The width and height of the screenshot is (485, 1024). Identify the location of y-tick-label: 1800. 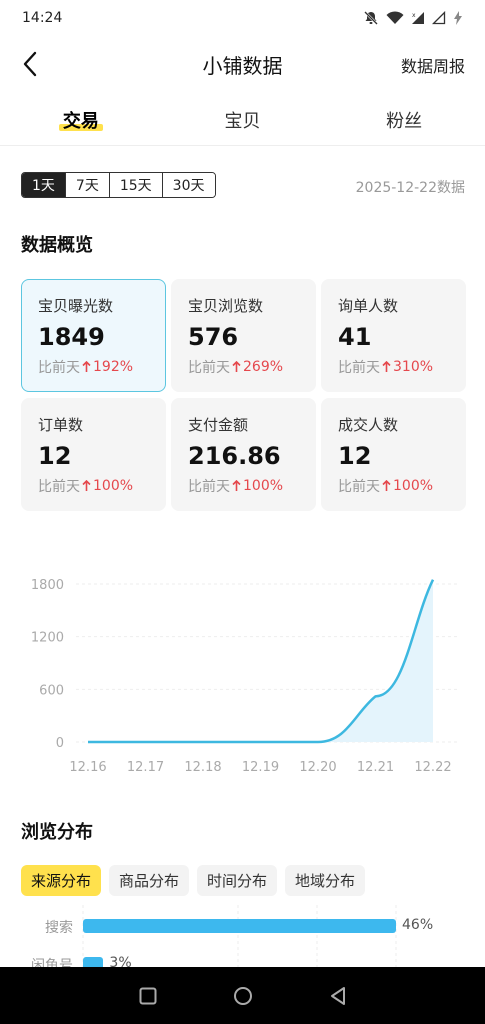
(47, 585).